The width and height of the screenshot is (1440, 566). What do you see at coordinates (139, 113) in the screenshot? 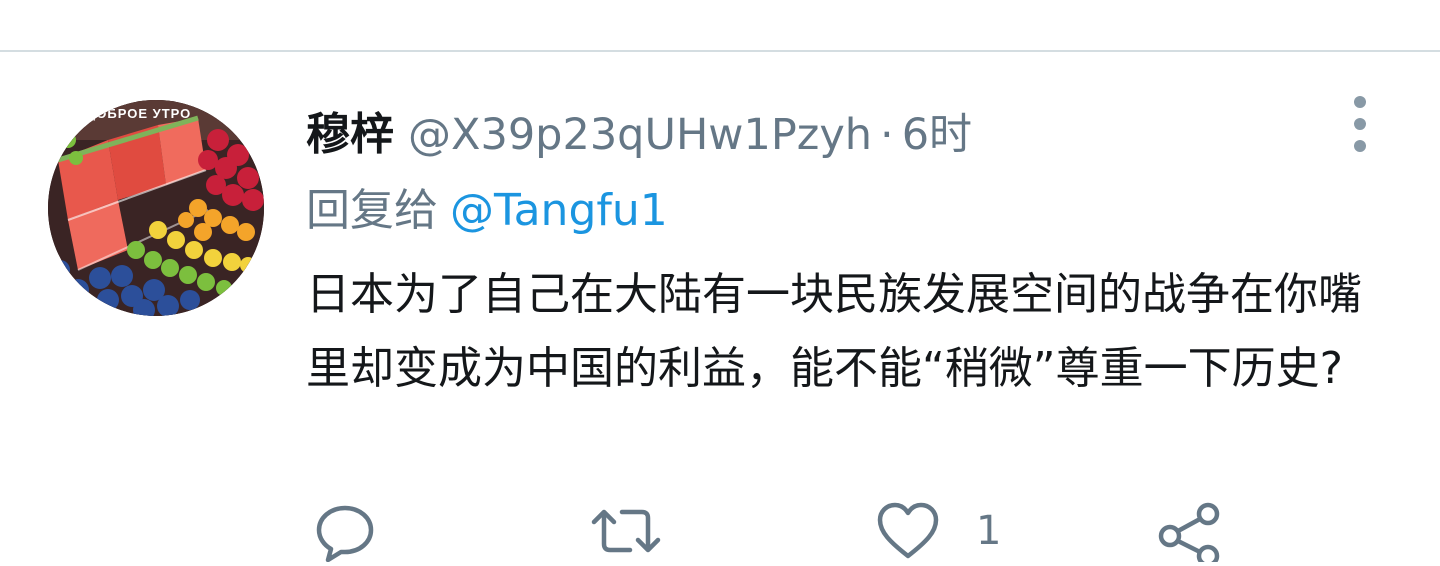
I see `avatar-caption: ДОБРОЕ УТРО` at bounding box center [139, 113].